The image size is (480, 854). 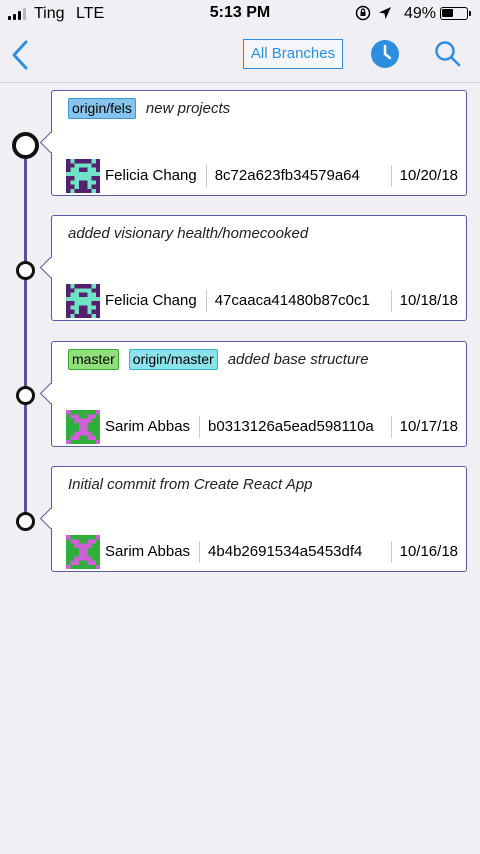 I want to click on commit-meta: Sarim Abbas 4b4b2691534a5453df4 10/16/18, so click(x=262, y=552).